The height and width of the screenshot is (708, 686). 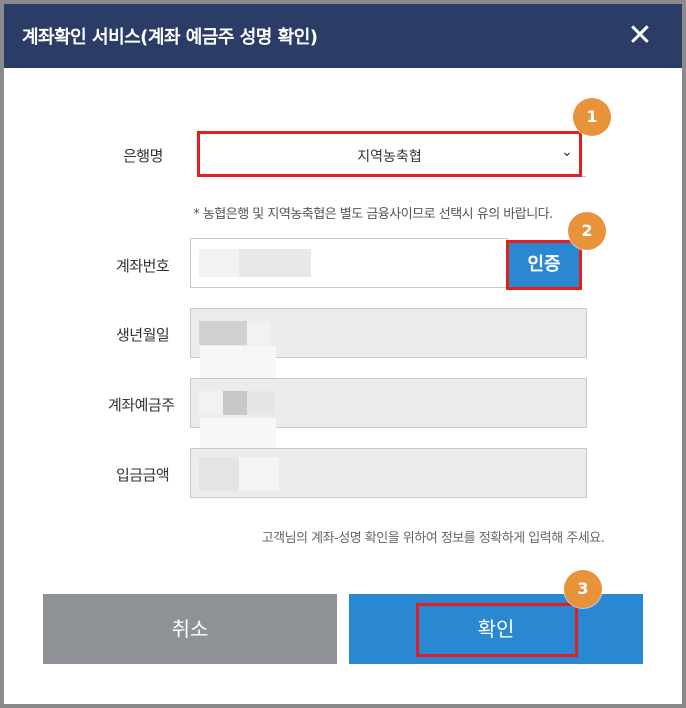 What do you see at coordinates (143, 156) in the screenshot?
I see `bank-label: 은행명` at bounding box center [143, 156].